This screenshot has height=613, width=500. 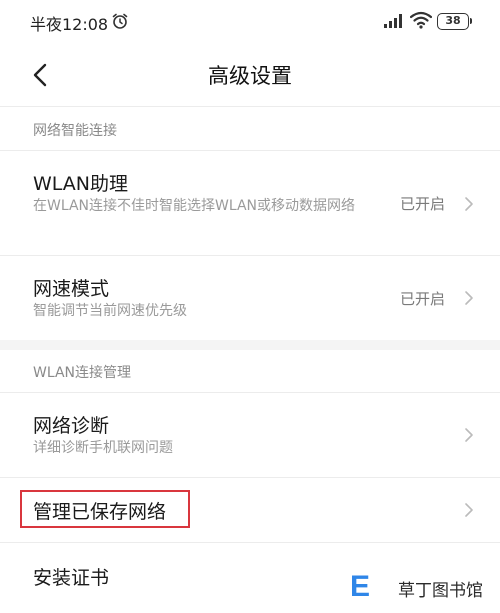 What do you see at coordinates (440, 591) in the screenshot?
I see `watermark-text: 草丁图书馆` at bounding box center [440, 591].